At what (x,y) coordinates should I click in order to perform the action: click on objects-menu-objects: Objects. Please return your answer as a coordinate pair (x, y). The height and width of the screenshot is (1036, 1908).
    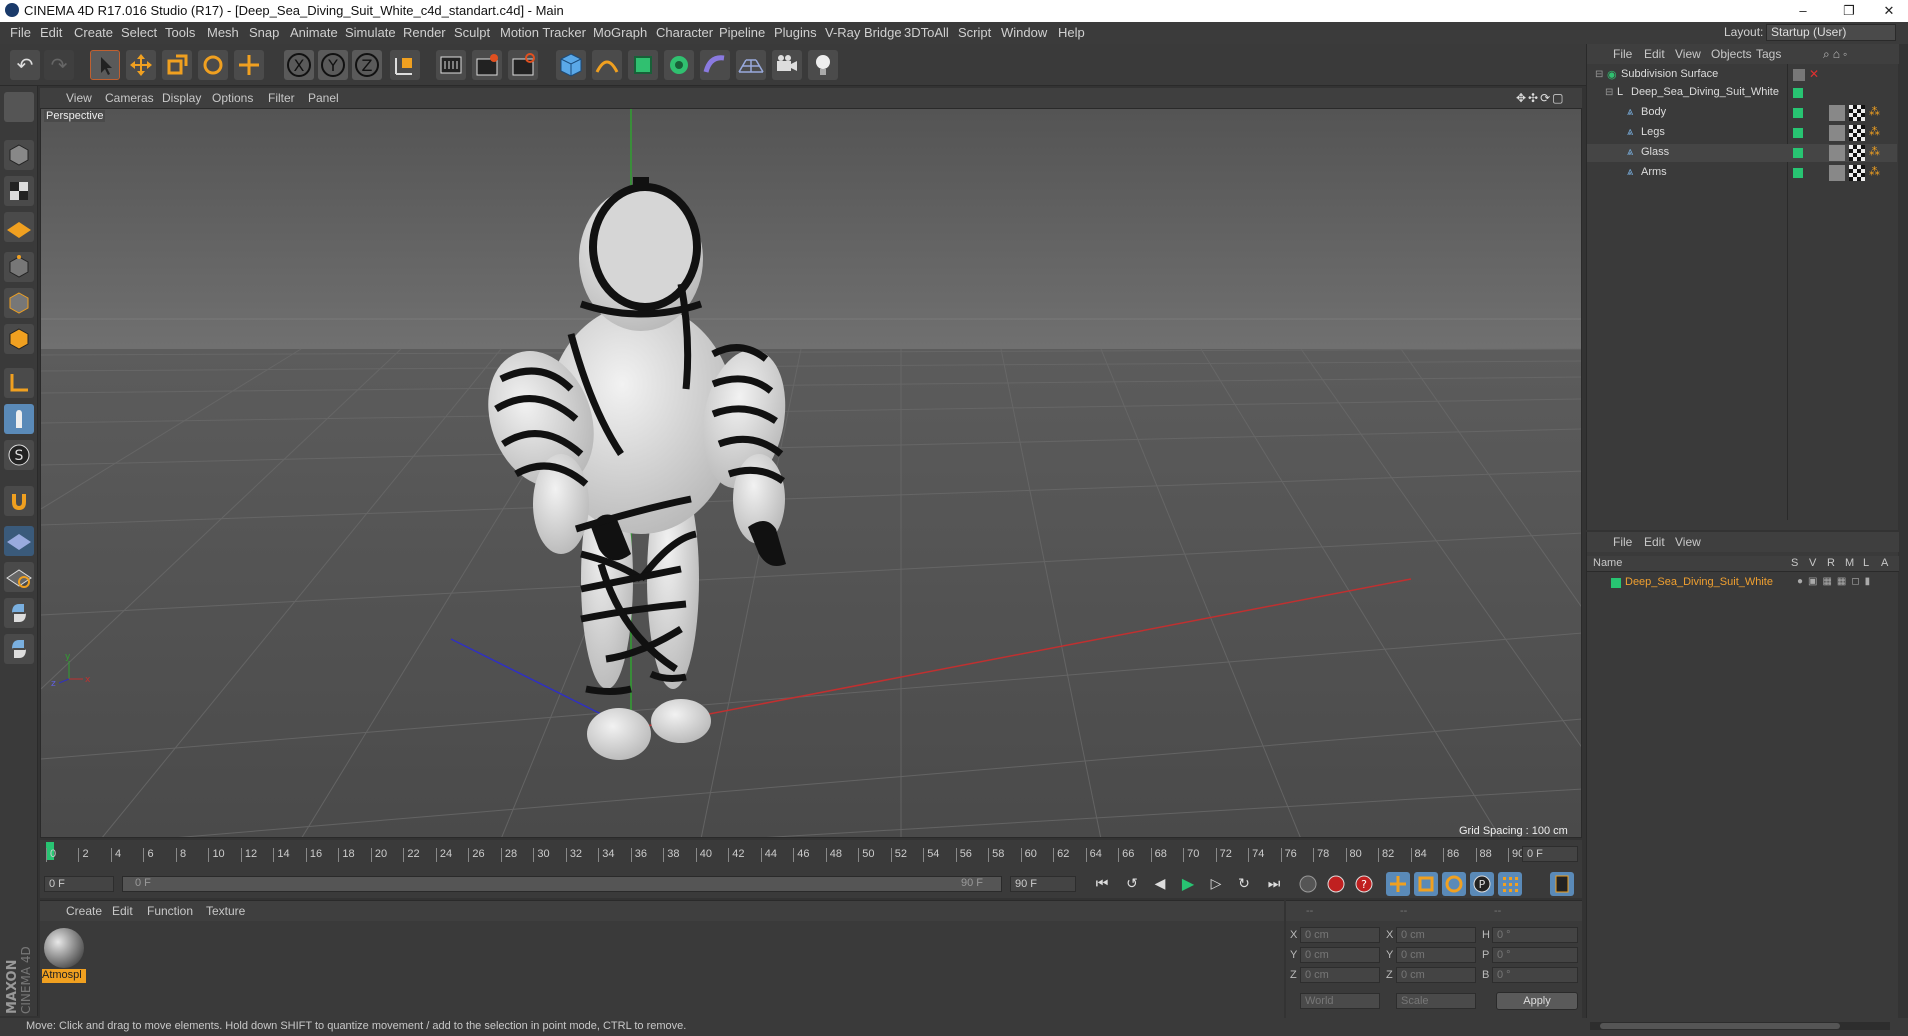
    Looking at the image, I should click on (1731, 54).